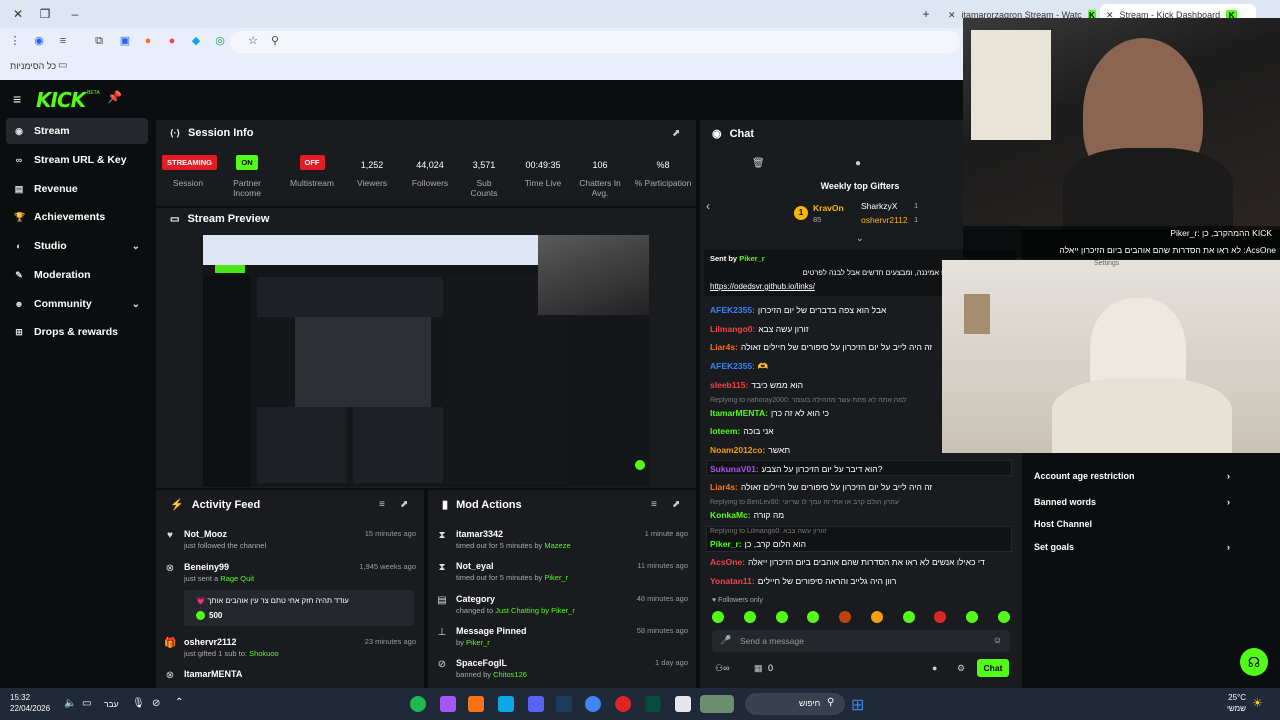  I want to click on address-bar, so click(595, 42).